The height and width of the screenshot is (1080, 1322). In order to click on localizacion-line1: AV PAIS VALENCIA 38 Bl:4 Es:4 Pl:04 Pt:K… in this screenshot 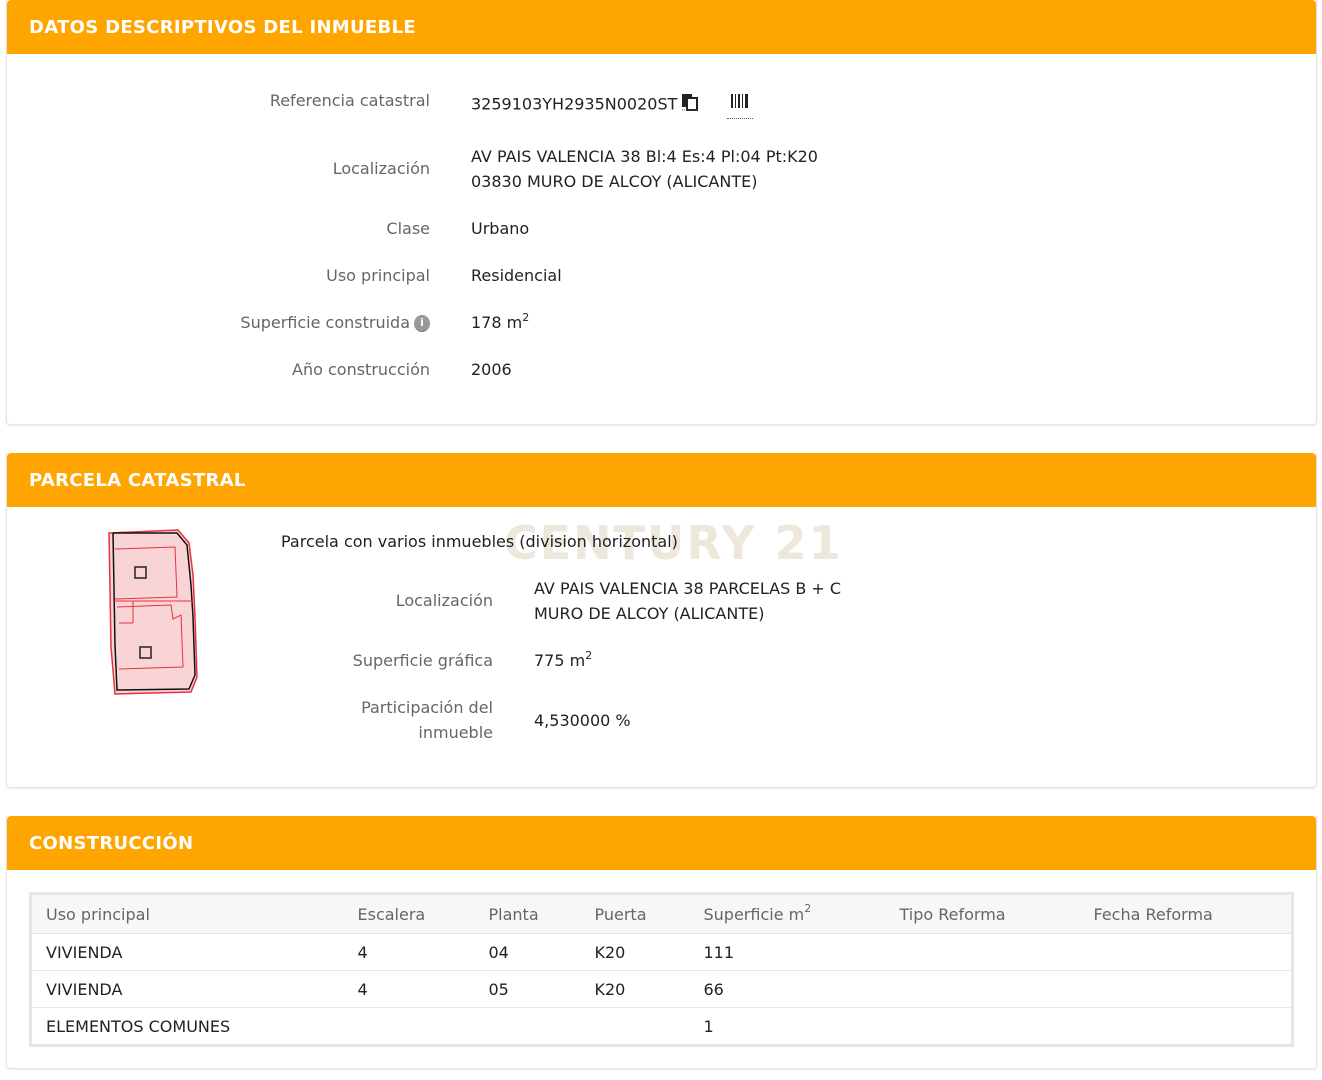, I will do `click(644, 156)`.